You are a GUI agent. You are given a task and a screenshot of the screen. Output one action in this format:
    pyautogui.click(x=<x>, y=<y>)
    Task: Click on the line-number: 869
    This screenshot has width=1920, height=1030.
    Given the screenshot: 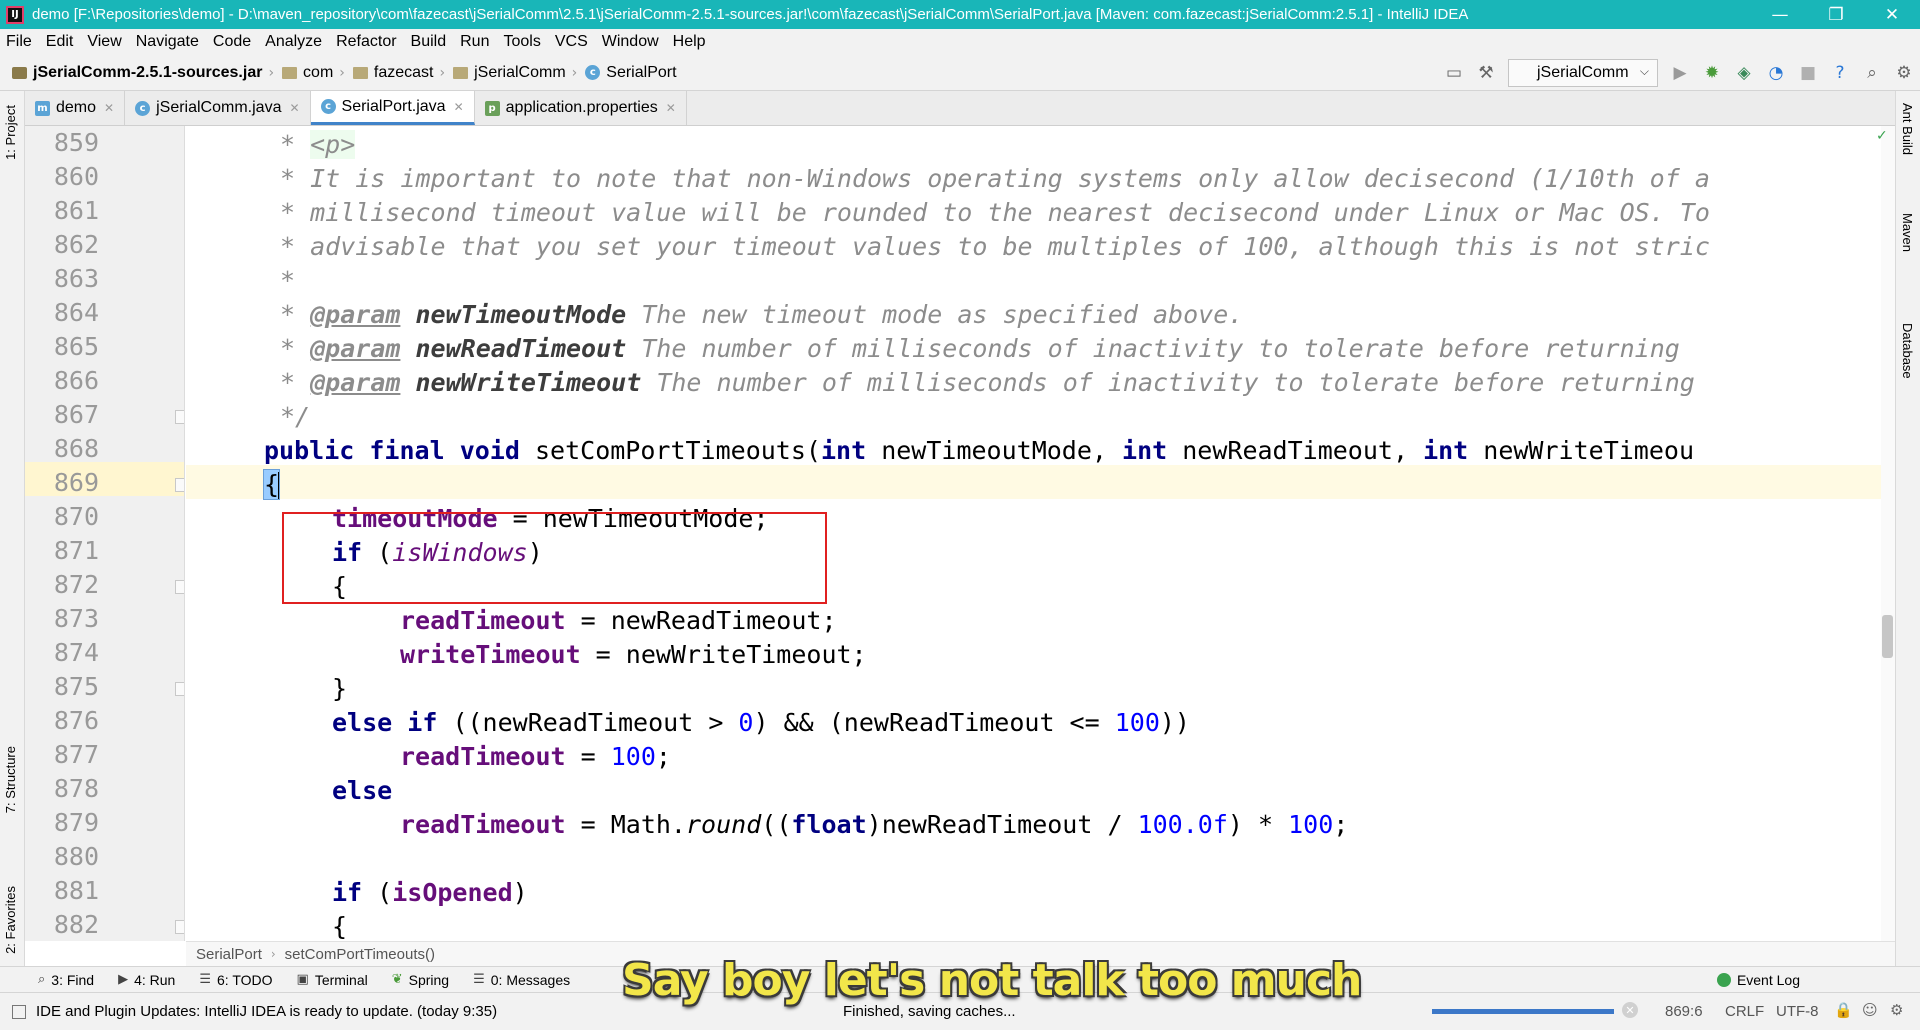 What is the action you would take?
    pyautogui.click(x=76, y=482)
    